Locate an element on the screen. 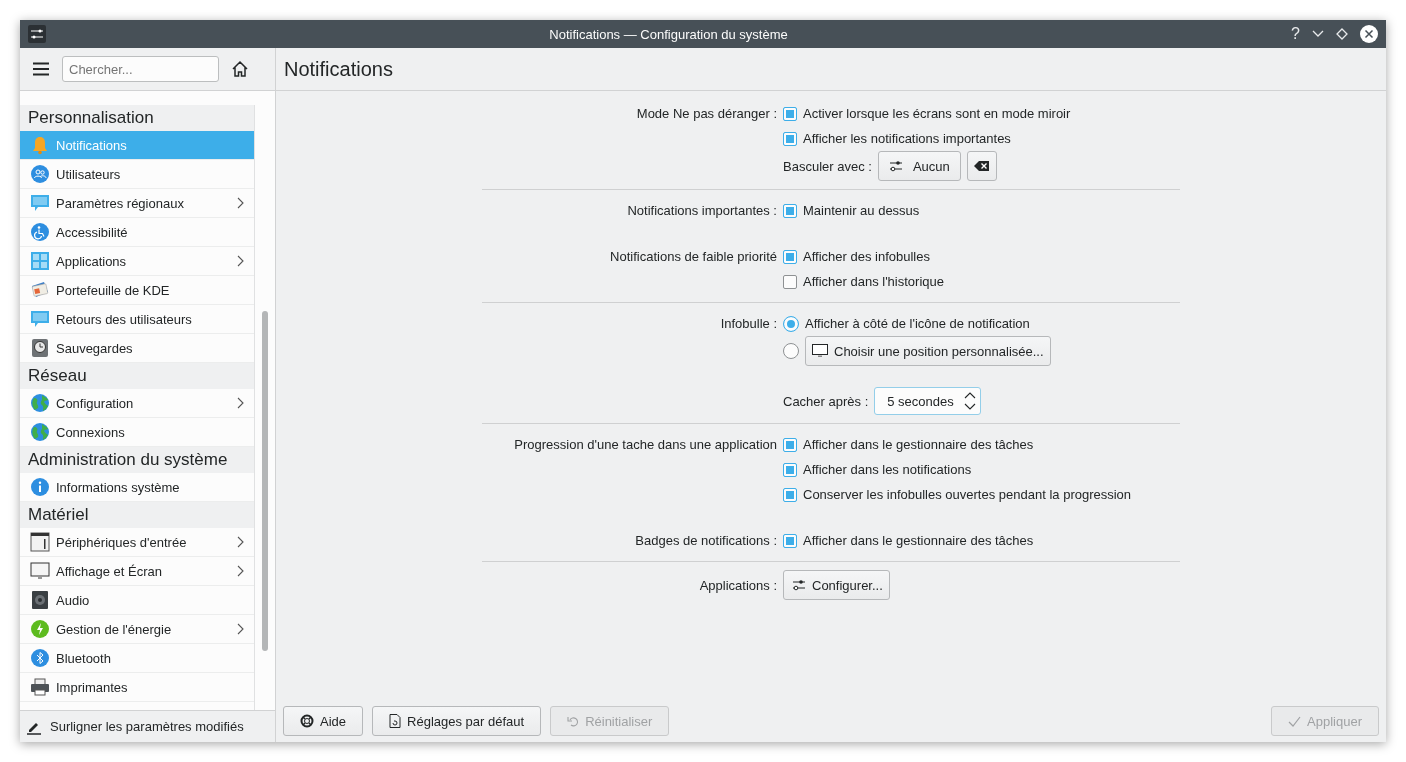 This screenshot has height=762, width=1406. checkbox-label: Afficher dans les notifications is located at coordinates (887, 469).